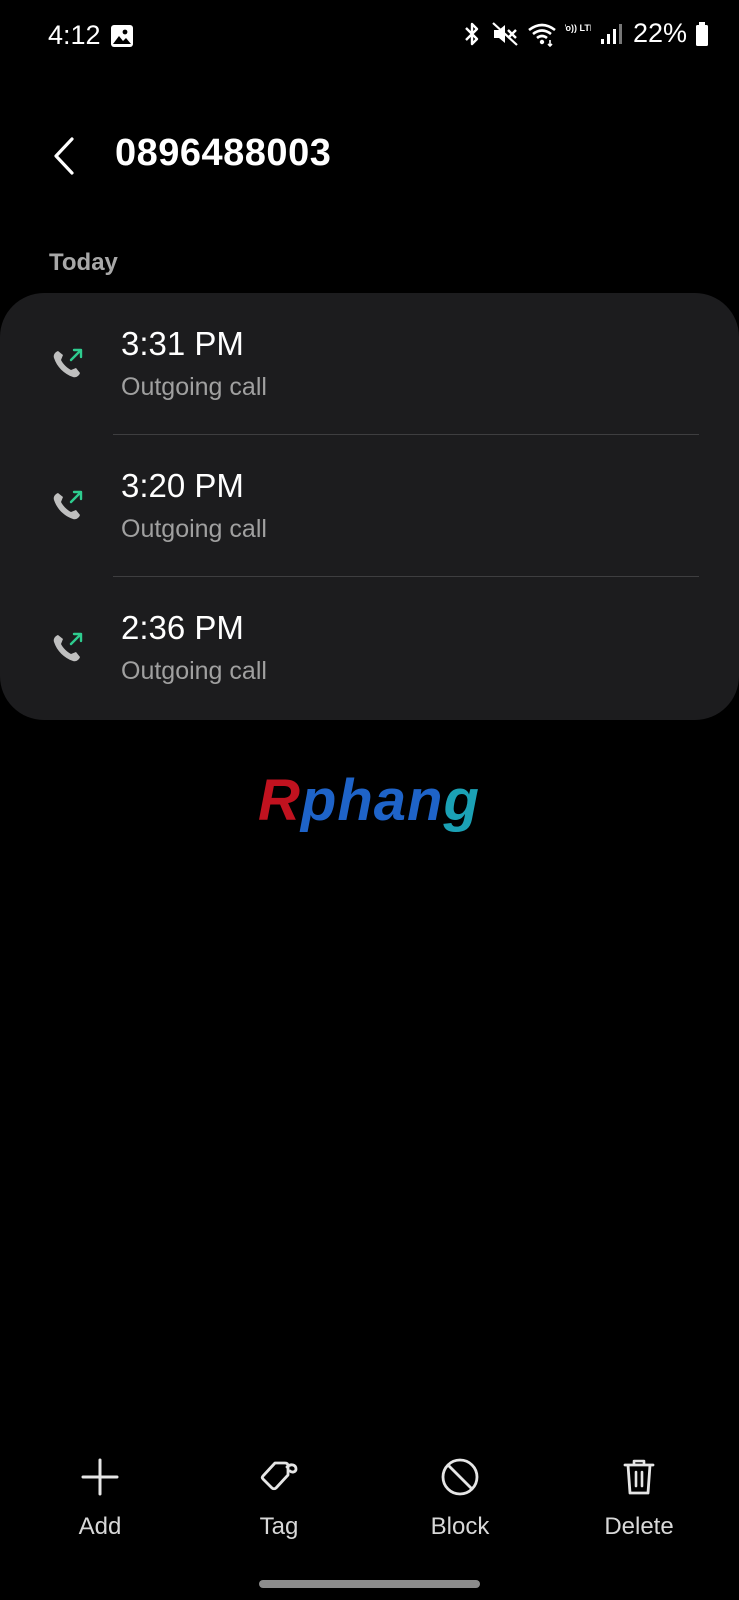 Image resolution: width=739 pixels, height=1600 pixels. What do you see at coordinates (702, 33) in the screenshot?
I see `battery-icon` at bounding box center [702, 33].